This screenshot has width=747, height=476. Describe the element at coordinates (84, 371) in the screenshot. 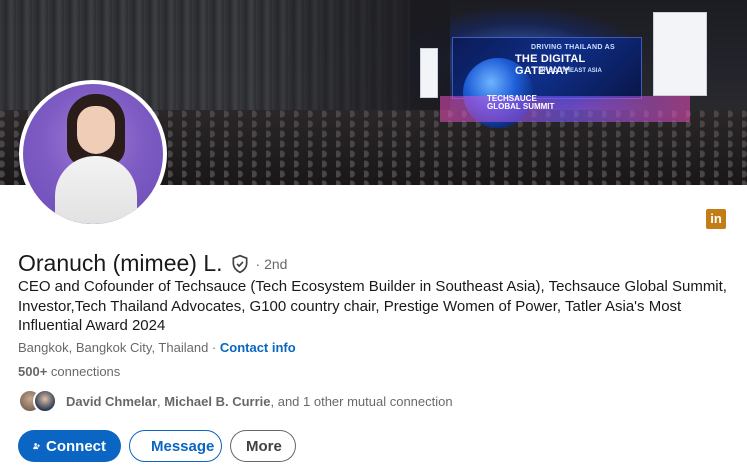

I see `connections-label: connections` at that location.